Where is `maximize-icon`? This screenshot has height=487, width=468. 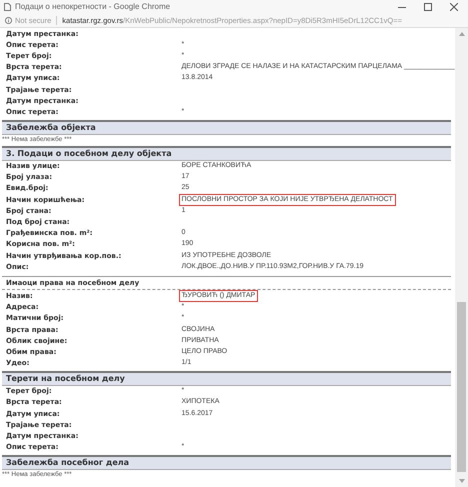 maximize-icon is located at coordinates (428, 6).